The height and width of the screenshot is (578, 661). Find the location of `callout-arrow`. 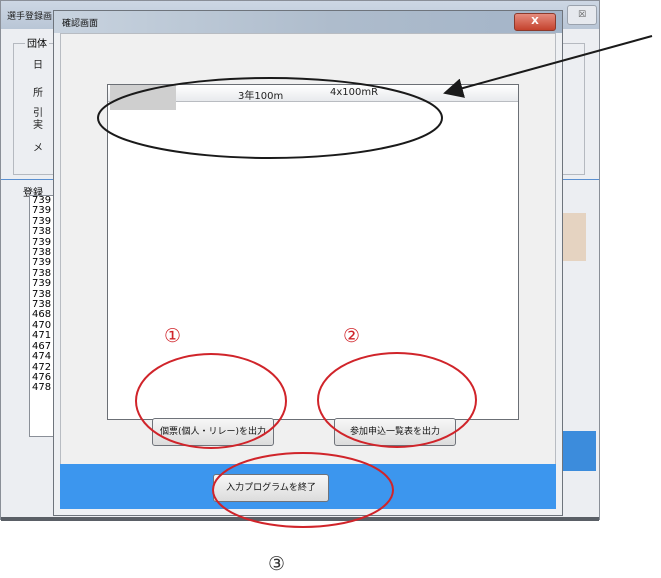

callout-arrow is located at coordinates (548, 66).